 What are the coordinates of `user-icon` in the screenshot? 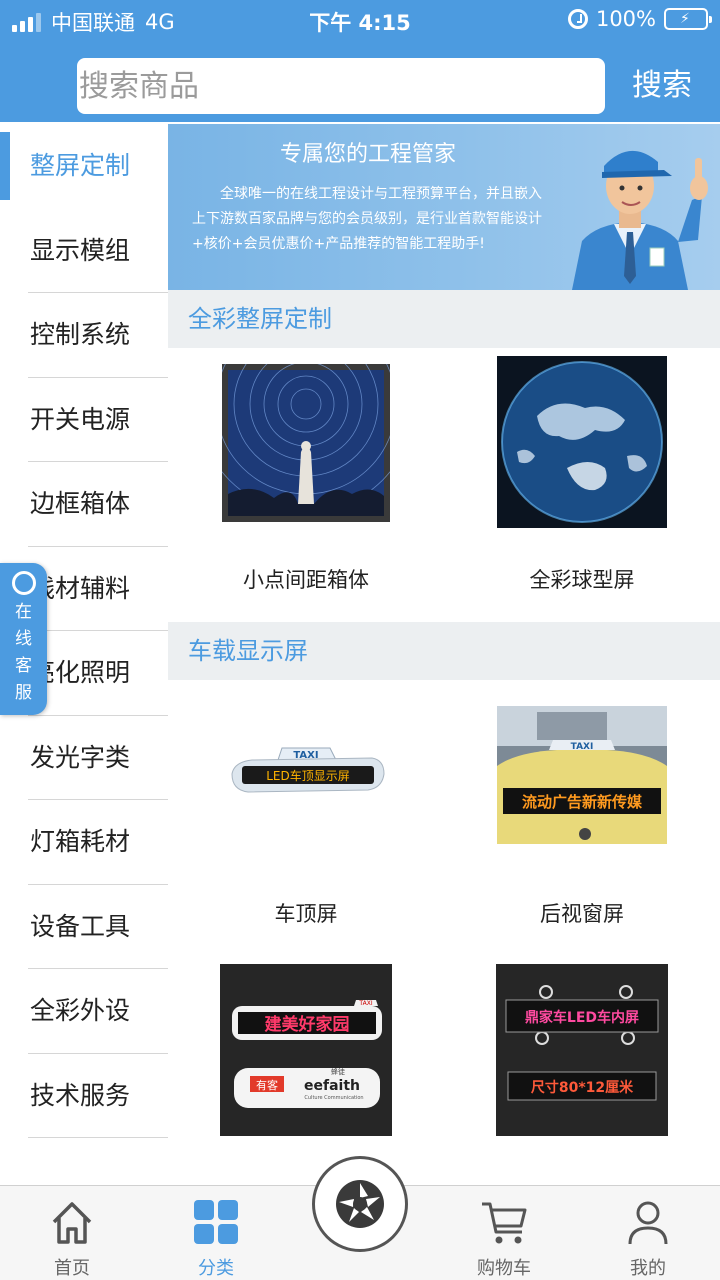 It's located at (648, 1223).